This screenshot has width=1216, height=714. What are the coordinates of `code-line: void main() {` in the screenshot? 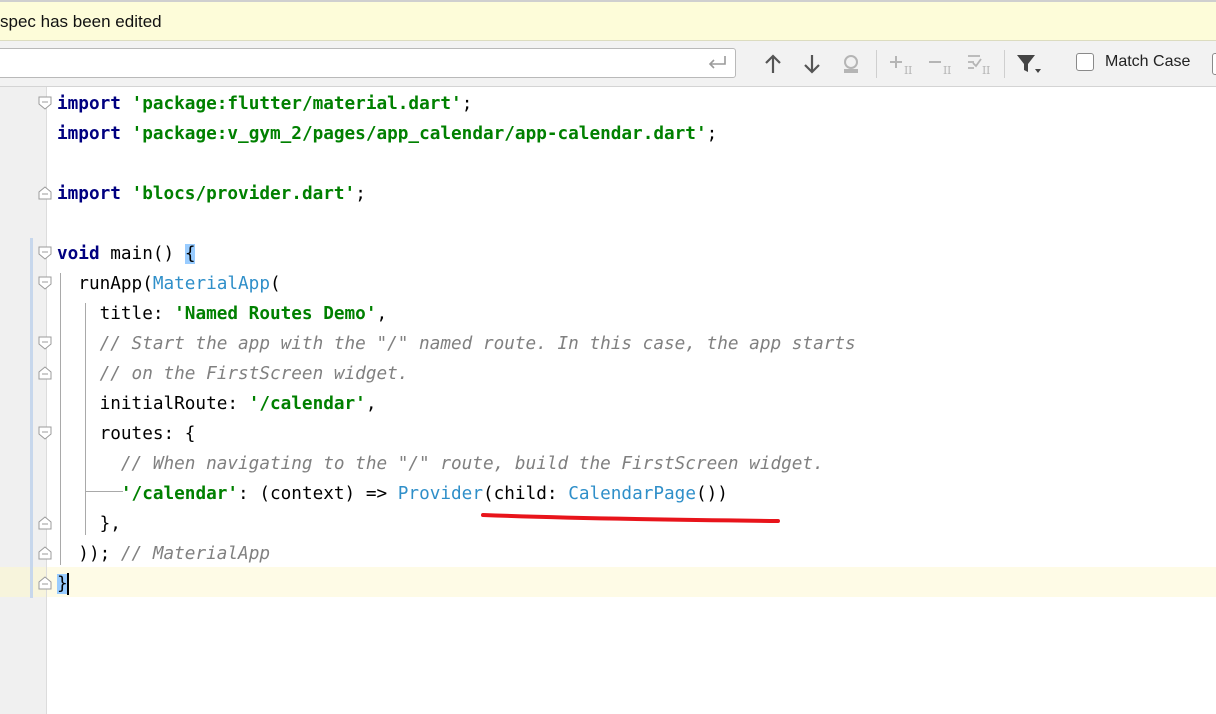 It's located at (126, 254).